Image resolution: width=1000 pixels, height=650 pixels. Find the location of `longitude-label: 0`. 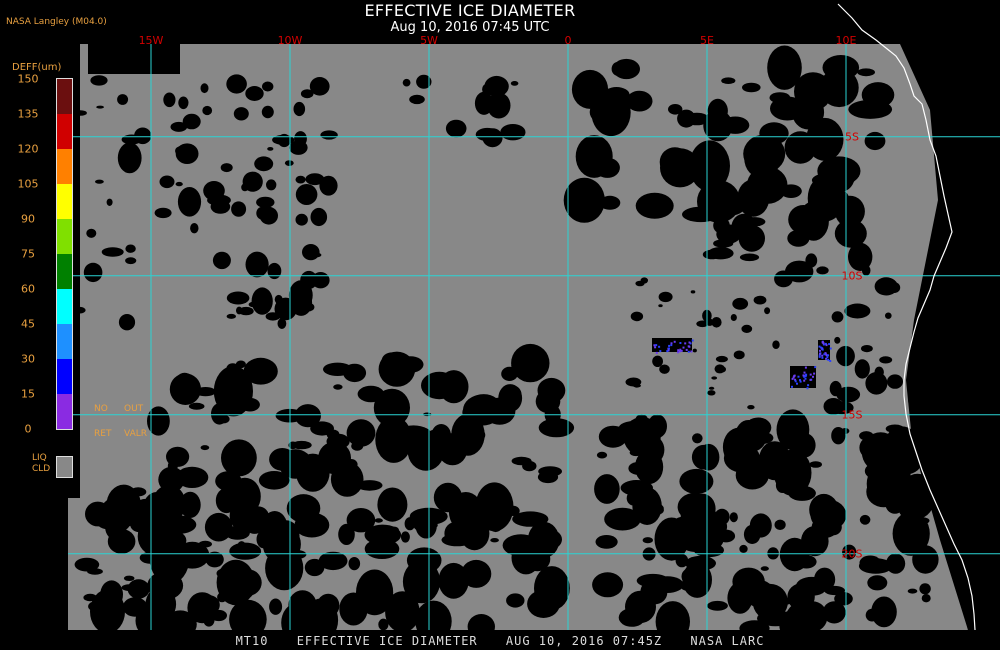

longitude-label: 0 is located at coordinates (568, 40).